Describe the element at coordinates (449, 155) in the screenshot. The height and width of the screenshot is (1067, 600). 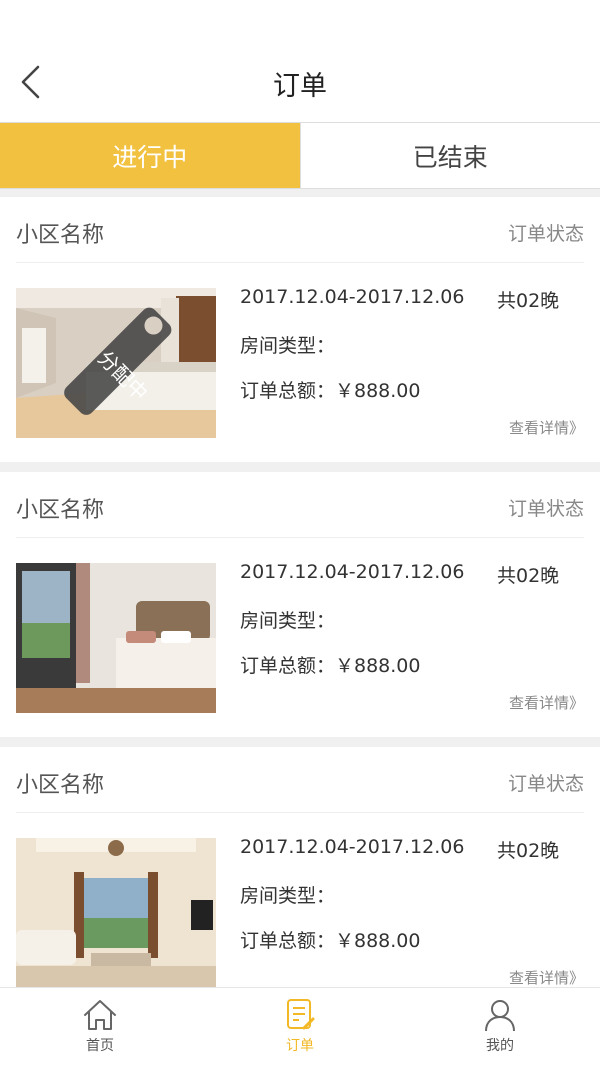
I see `tab-finished: 已结束` at that location.